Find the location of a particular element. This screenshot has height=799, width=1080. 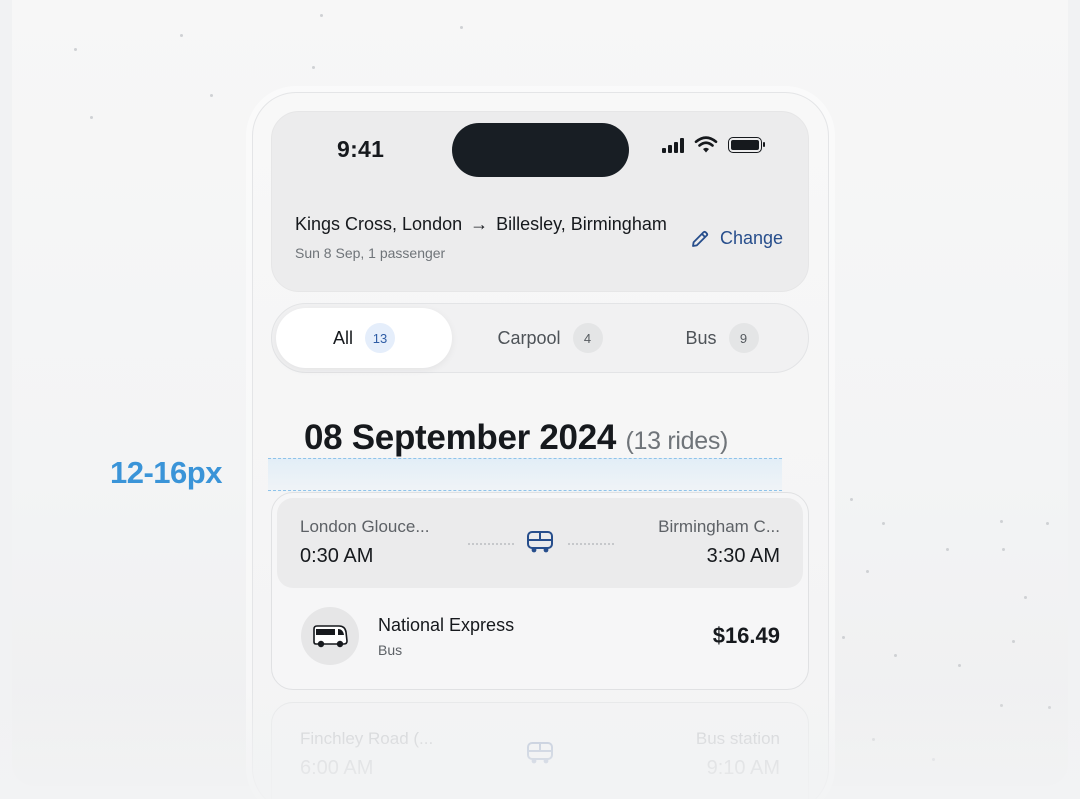

tab-carpool-label: Carpool is located at coordinates (529, 337).